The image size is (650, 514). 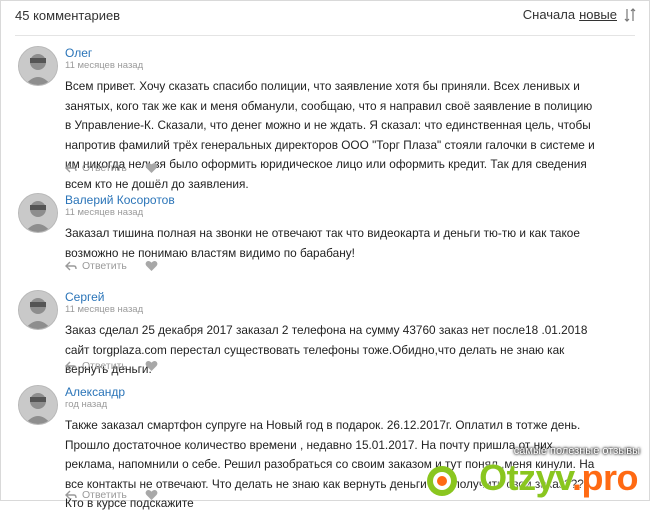 What do you see at coordinates (630, 14) in the screenshot?
I see `sort-arrows-icon` at bounding box center [630, 14].